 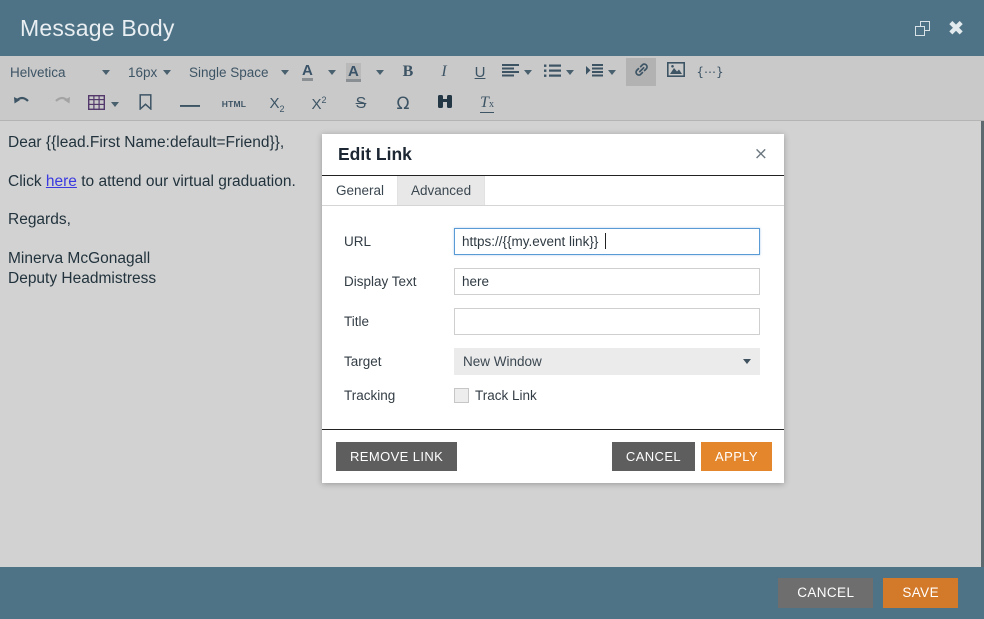 What do you see at coordinates (96, 103) in the screenshot?
I see `table-icon` at bounding box center [96, 103].